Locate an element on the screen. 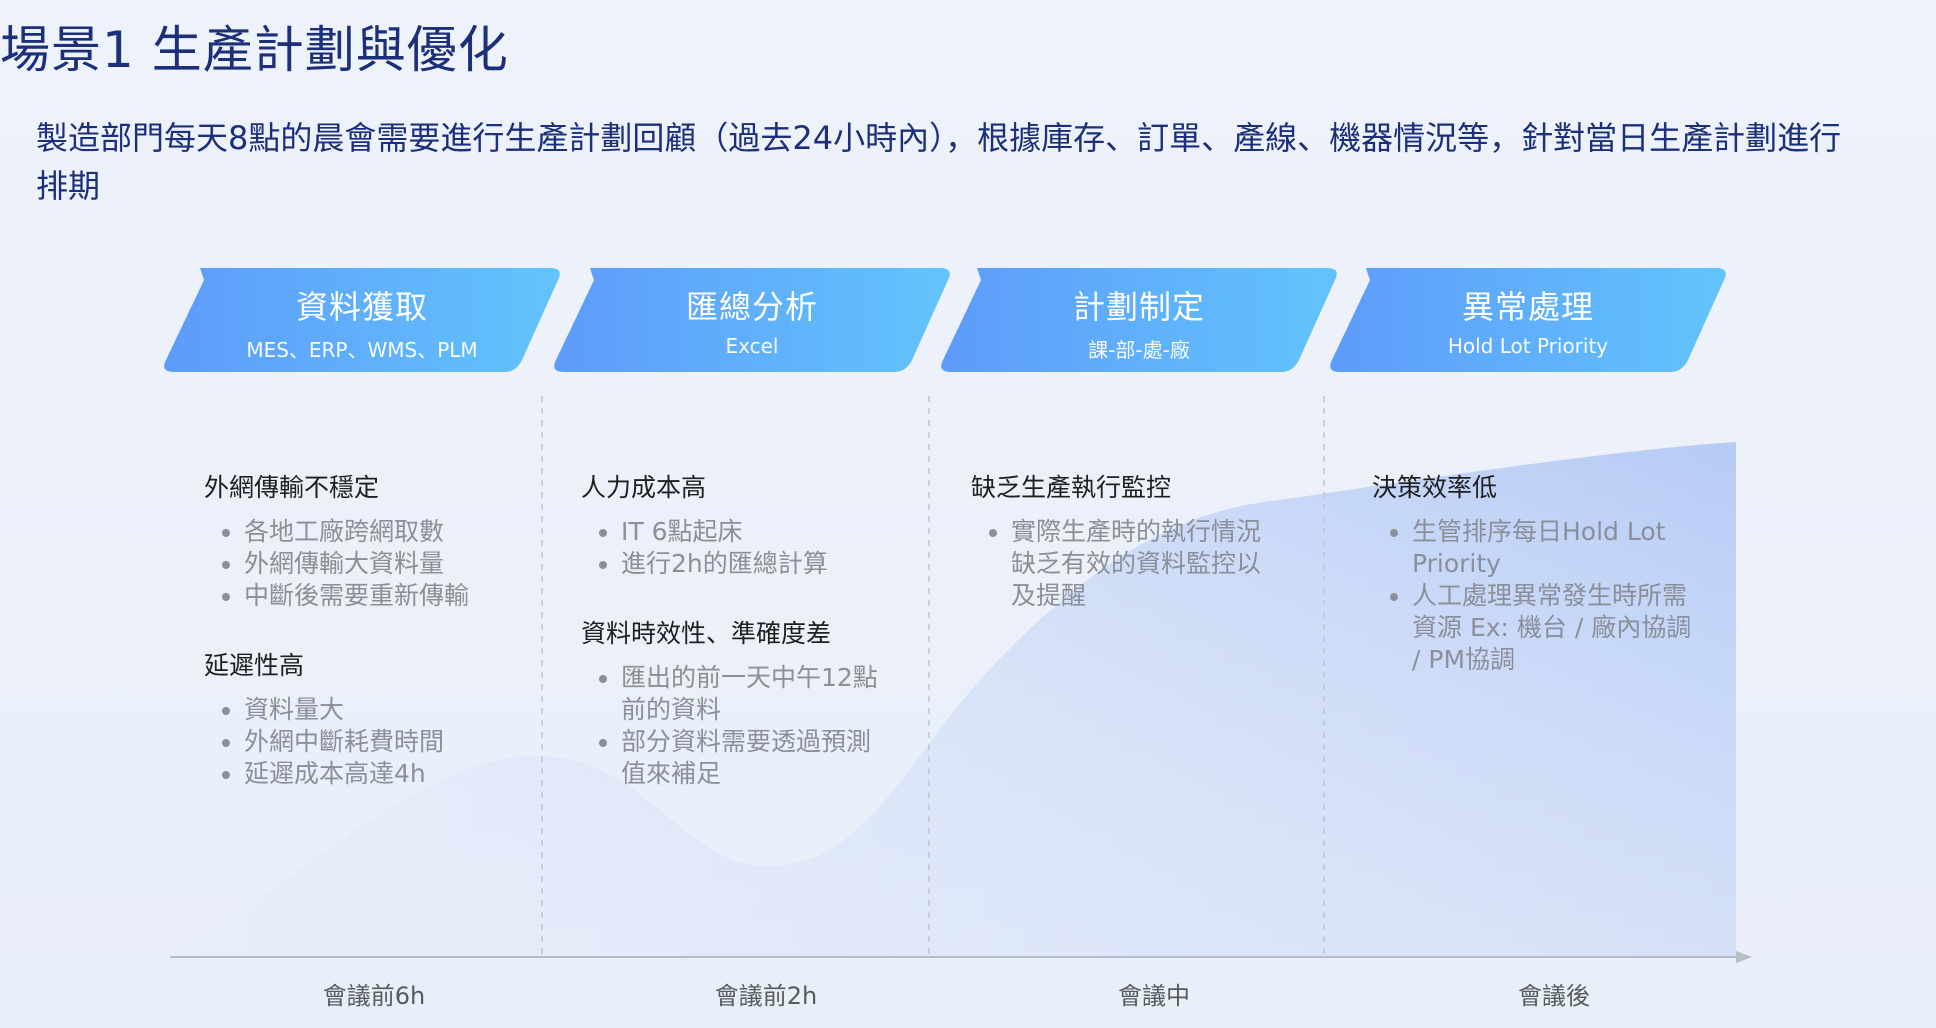  pain-point-block: 外網傳輸不穩定 各地工廠跨網取數 外網傳輸大資料量 中斷後需要重新傳輸 is located at coordinates (369, 540).